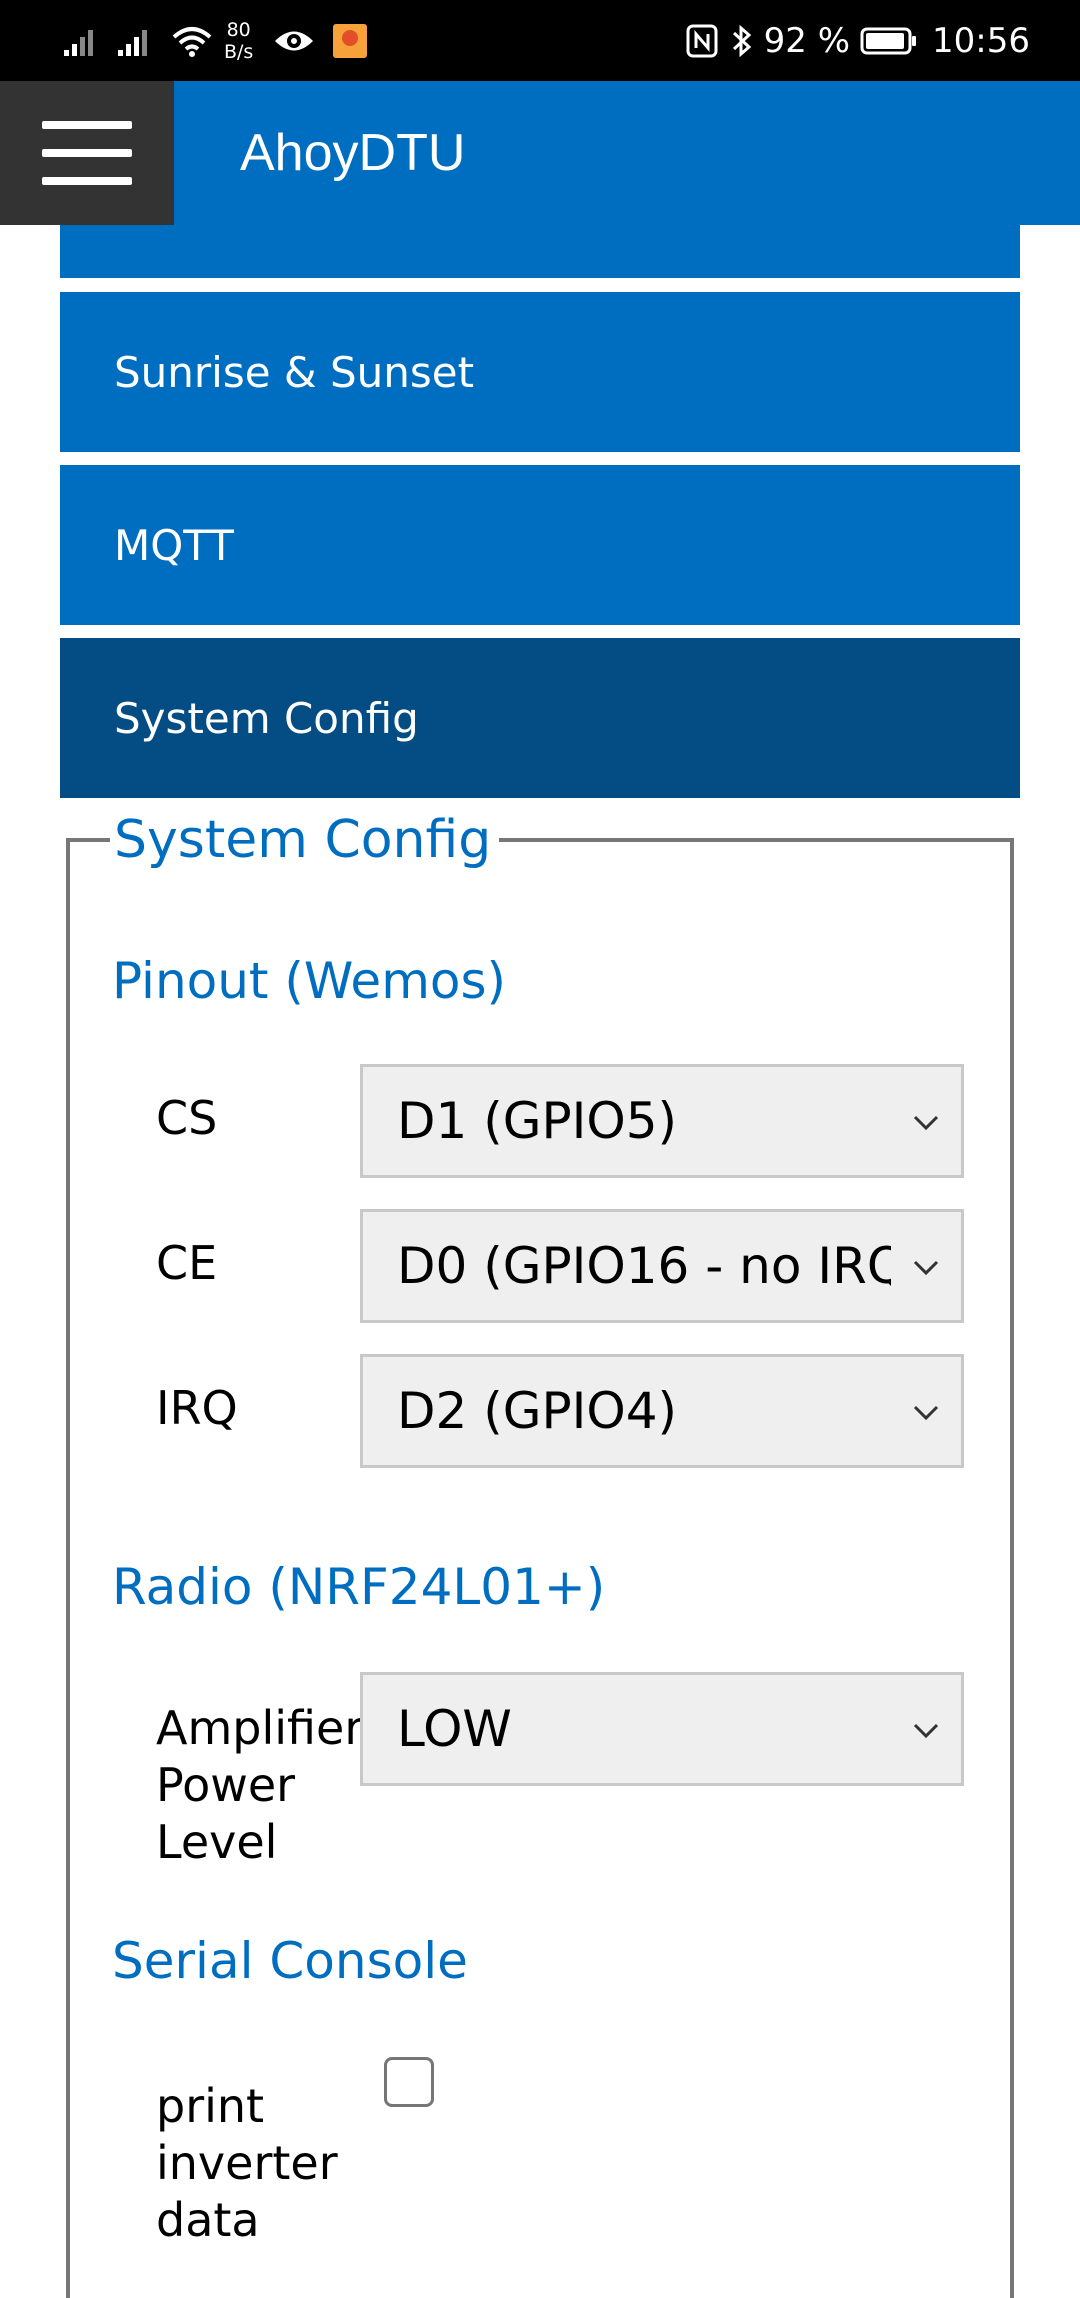 The width and height of the screenshot is (1080, 2298). Describe the element at coordinates (78, 43) in the screenshot. I see `signal-icon` at that location.